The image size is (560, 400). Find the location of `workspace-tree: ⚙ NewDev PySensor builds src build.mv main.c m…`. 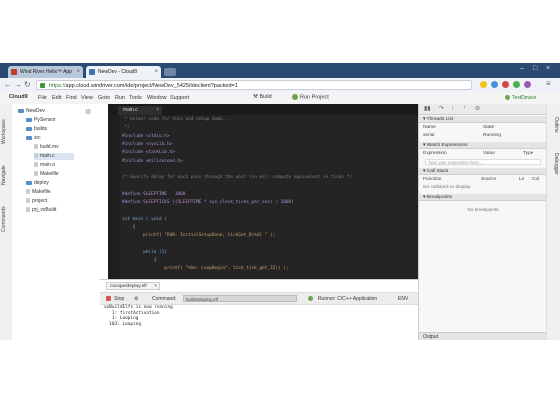

workspace-tree: ⚙ NewDev PySensor builds src build.mv main.c m… is located at coordinates (60, 222).